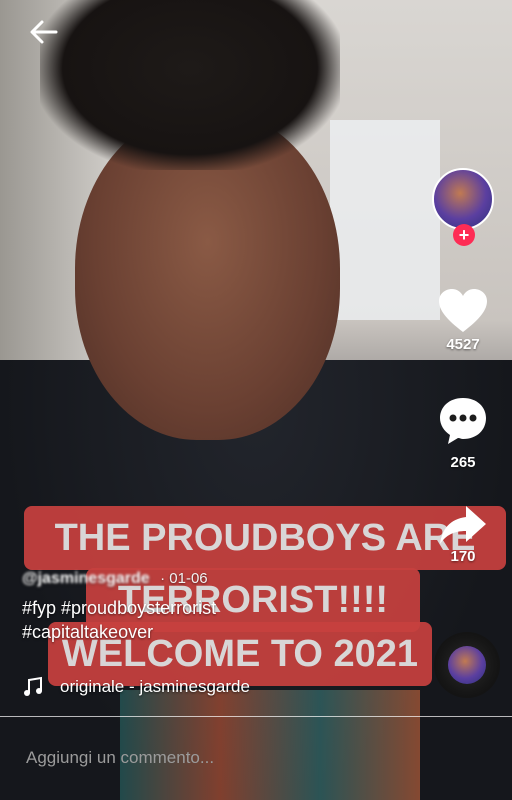 This screenshot has width=512, height=800. I want to click on hashtags-line-1: #fyp #proudboysterrorist, so click(207, 608).